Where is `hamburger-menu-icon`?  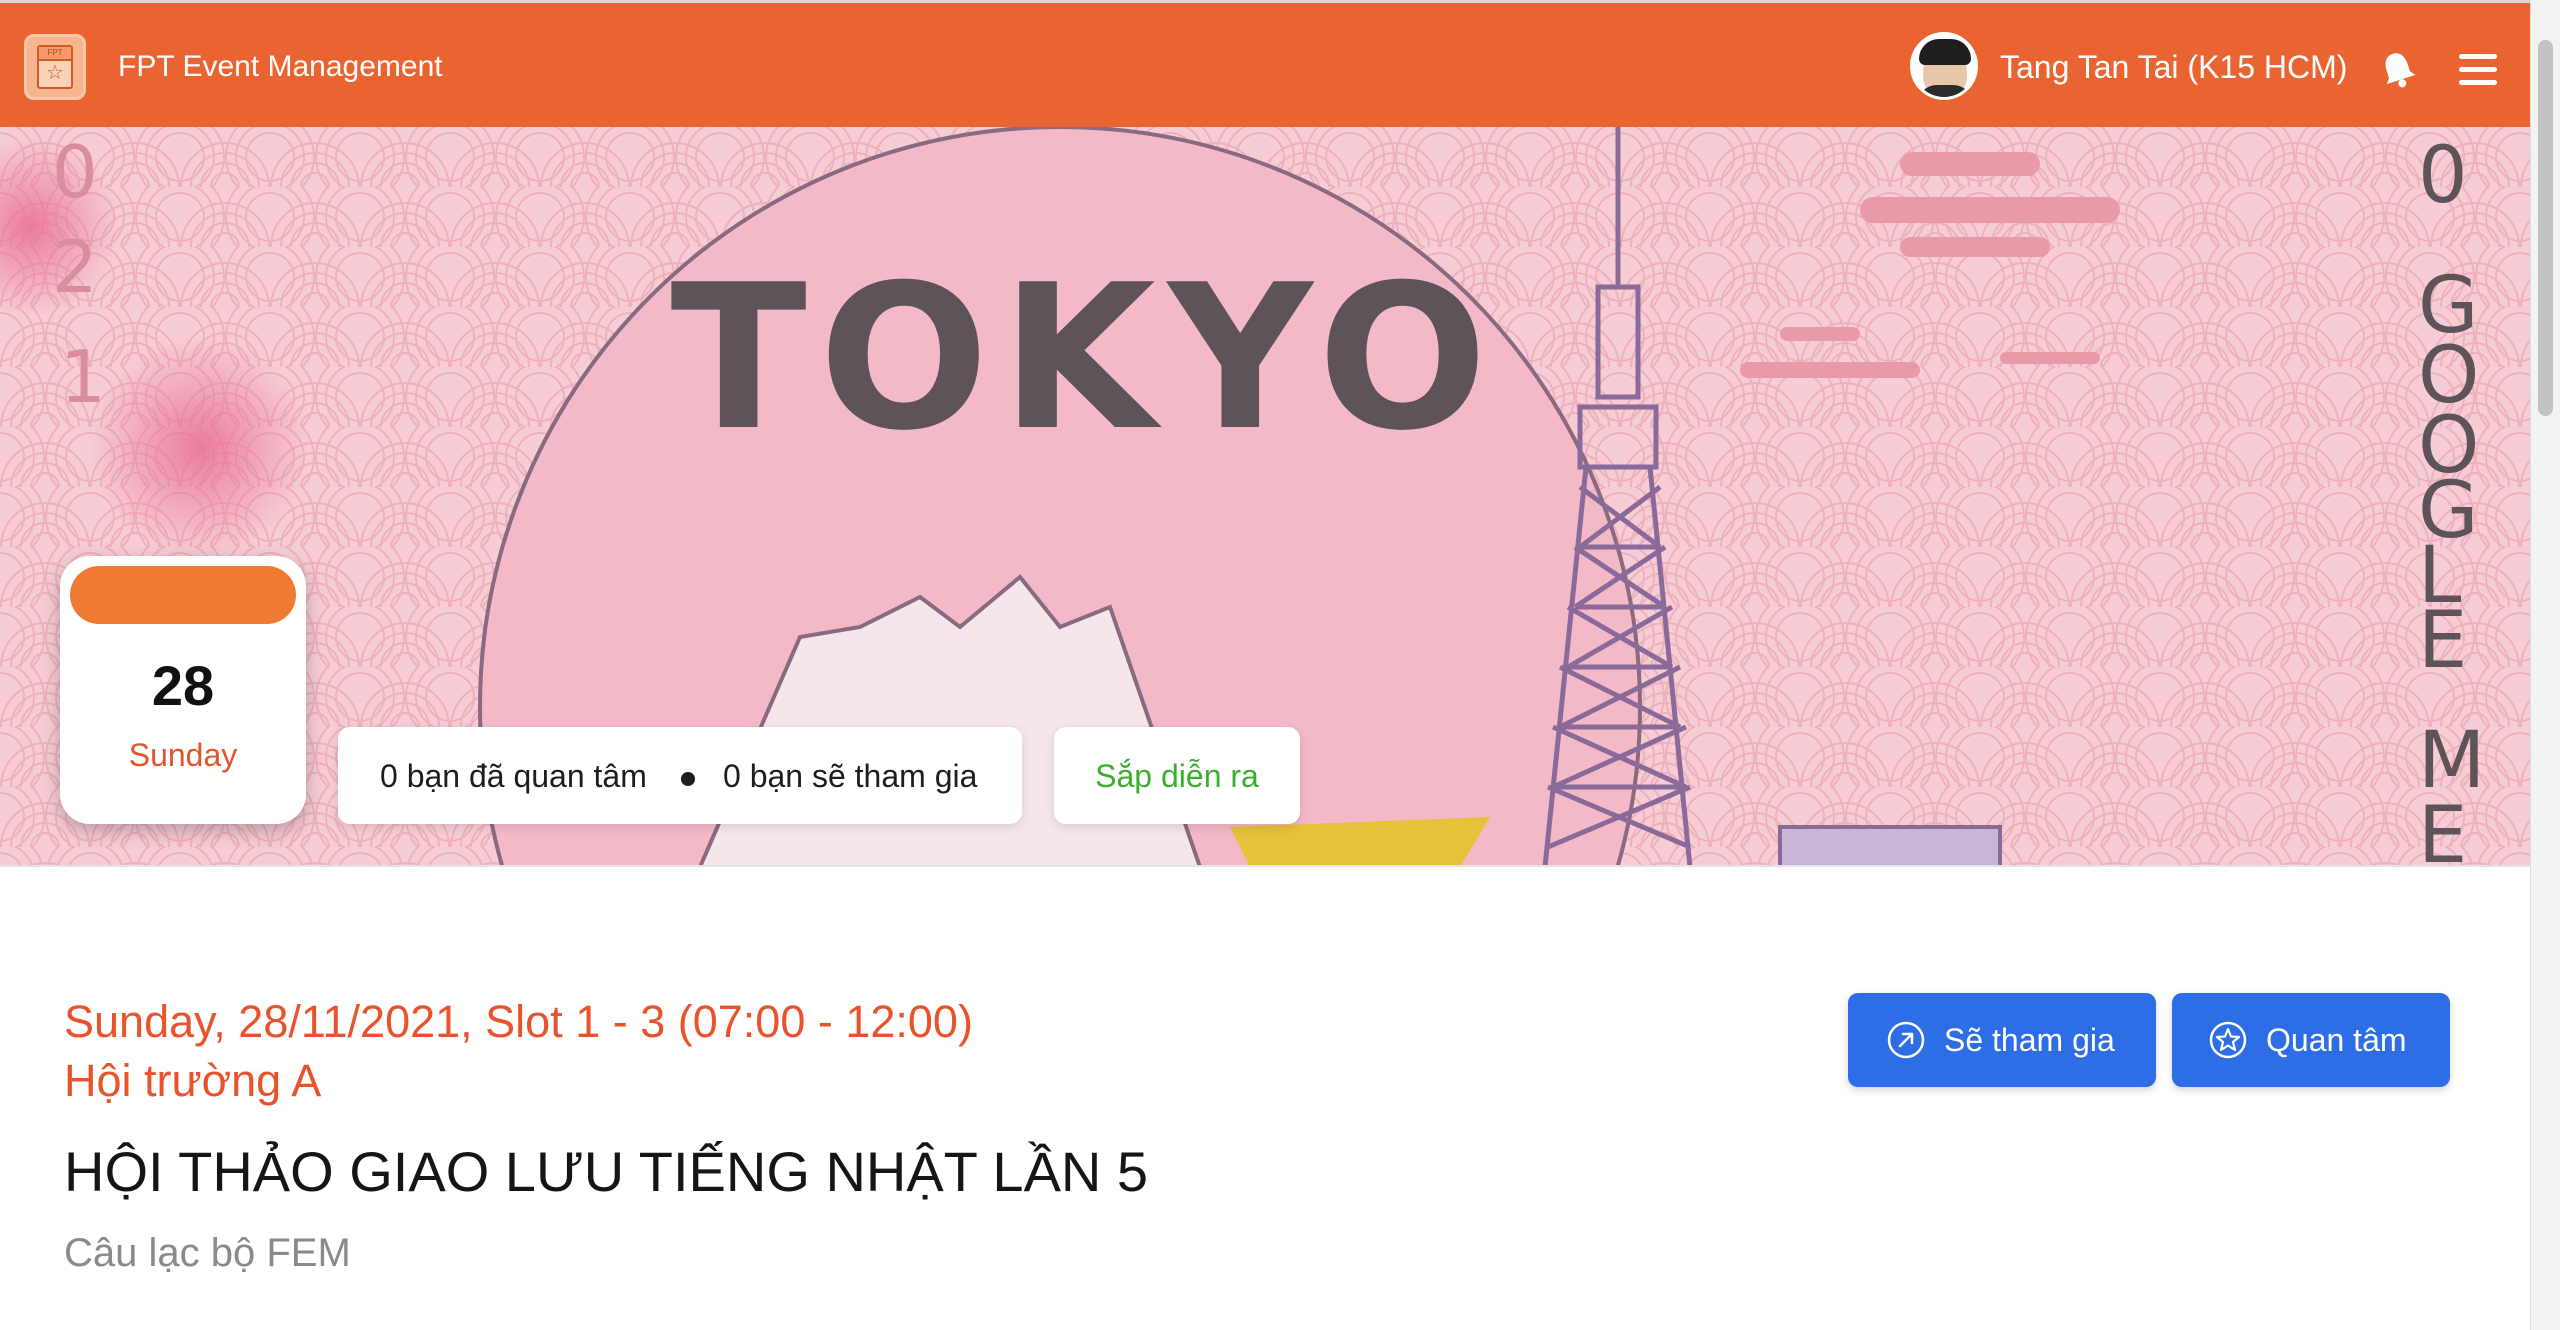
hamburger-menu-icon is located at coordinates (2478, 70).